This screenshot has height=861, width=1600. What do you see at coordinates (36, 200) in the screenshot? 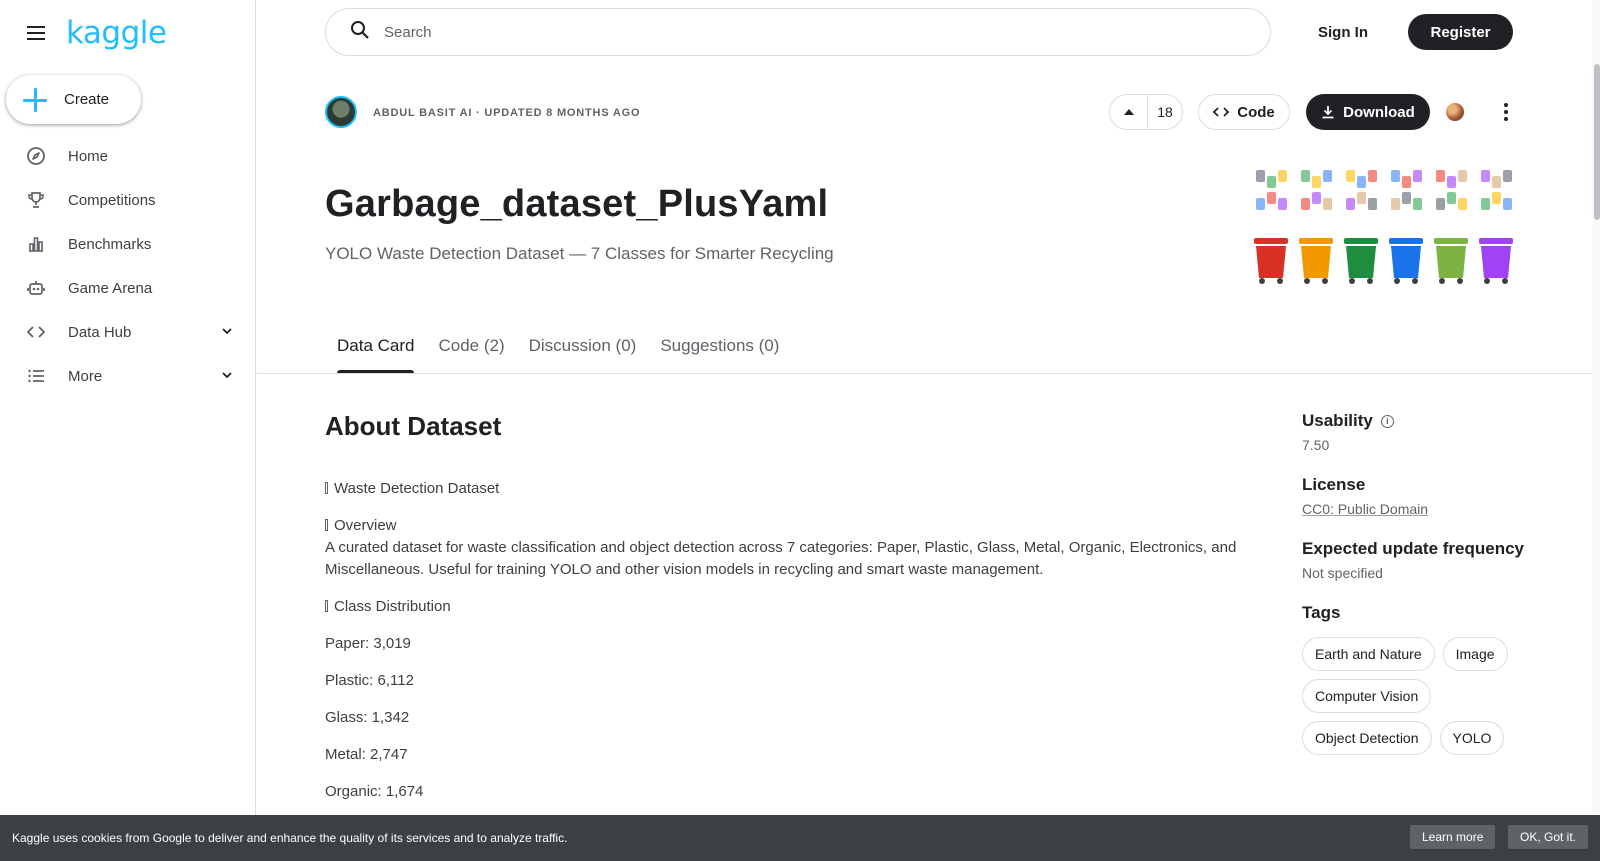
I see `trophy-icon` at bounding box center [36, 200].